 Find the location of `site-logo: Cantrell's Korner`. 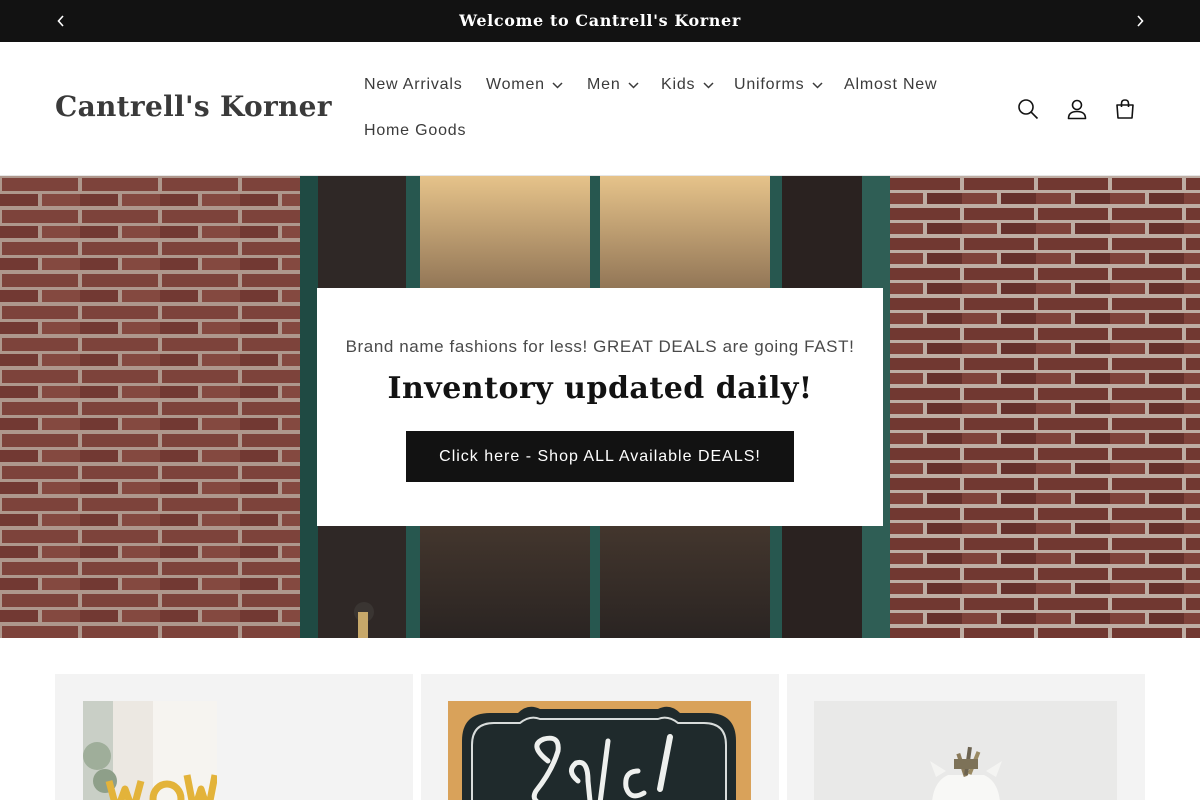

site-logo: Cantrell's Korner is located at coordinates (193, 106).